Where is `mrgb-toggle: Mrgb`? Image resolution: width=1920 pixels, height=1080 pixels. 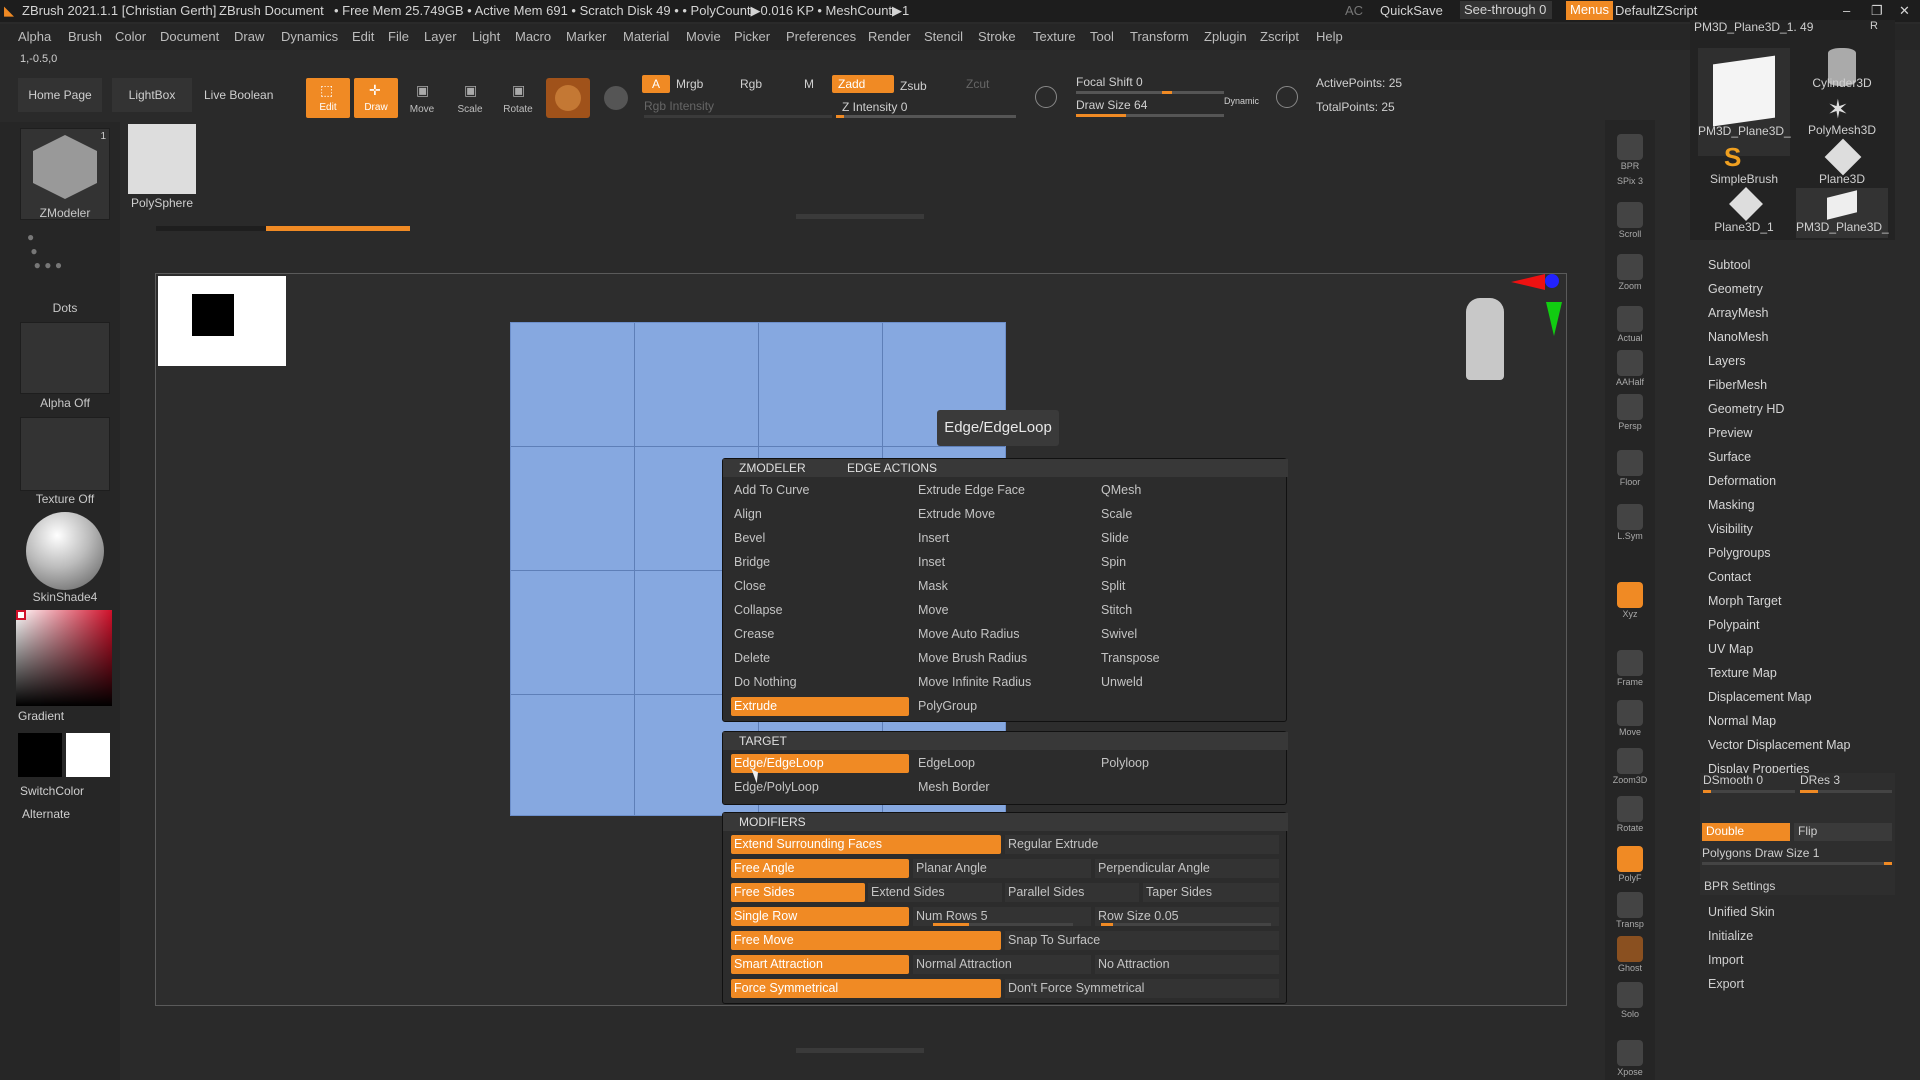
mrgb-toggle: Mrgb is located at coordinates (689, 84).